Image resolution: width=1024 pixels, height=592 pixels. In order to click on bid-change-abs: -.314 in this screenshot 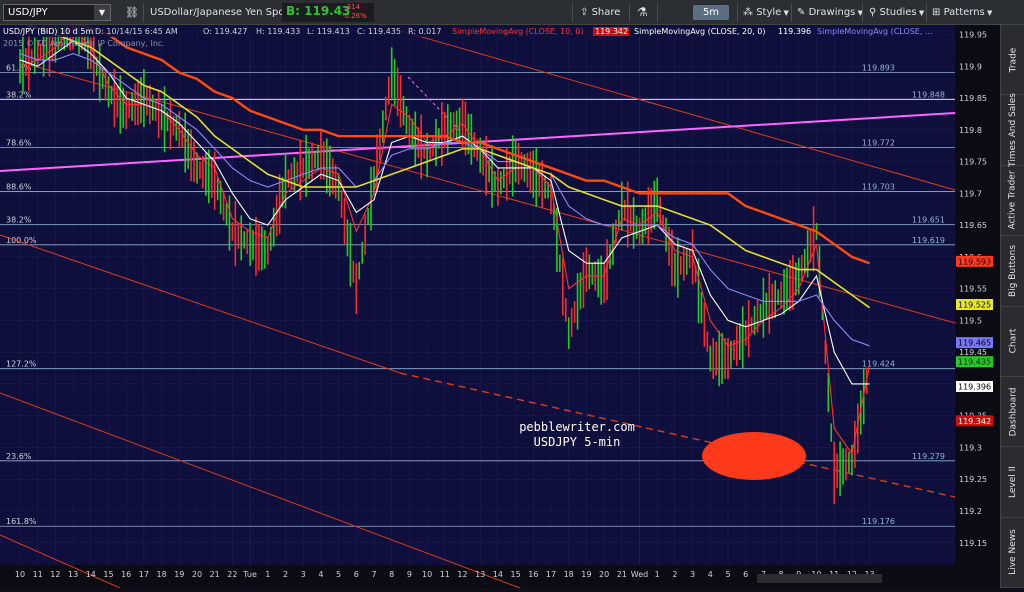, I will do `click(351, 7)`.